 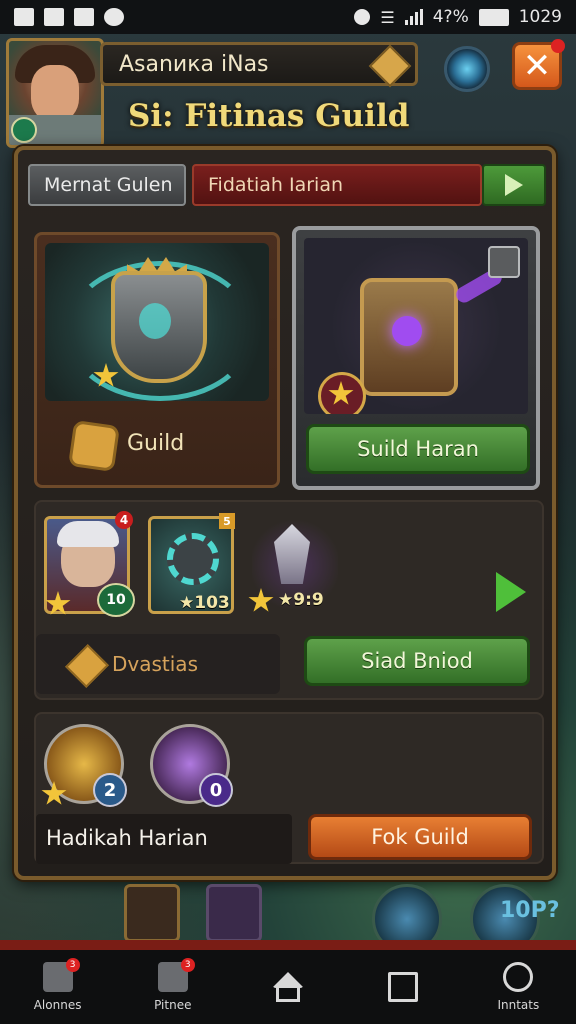 What do you see at coordinates (57, 1005) in the screenshot?
I see `nav-label: Alonnes` at bounding box center [57, 1005].